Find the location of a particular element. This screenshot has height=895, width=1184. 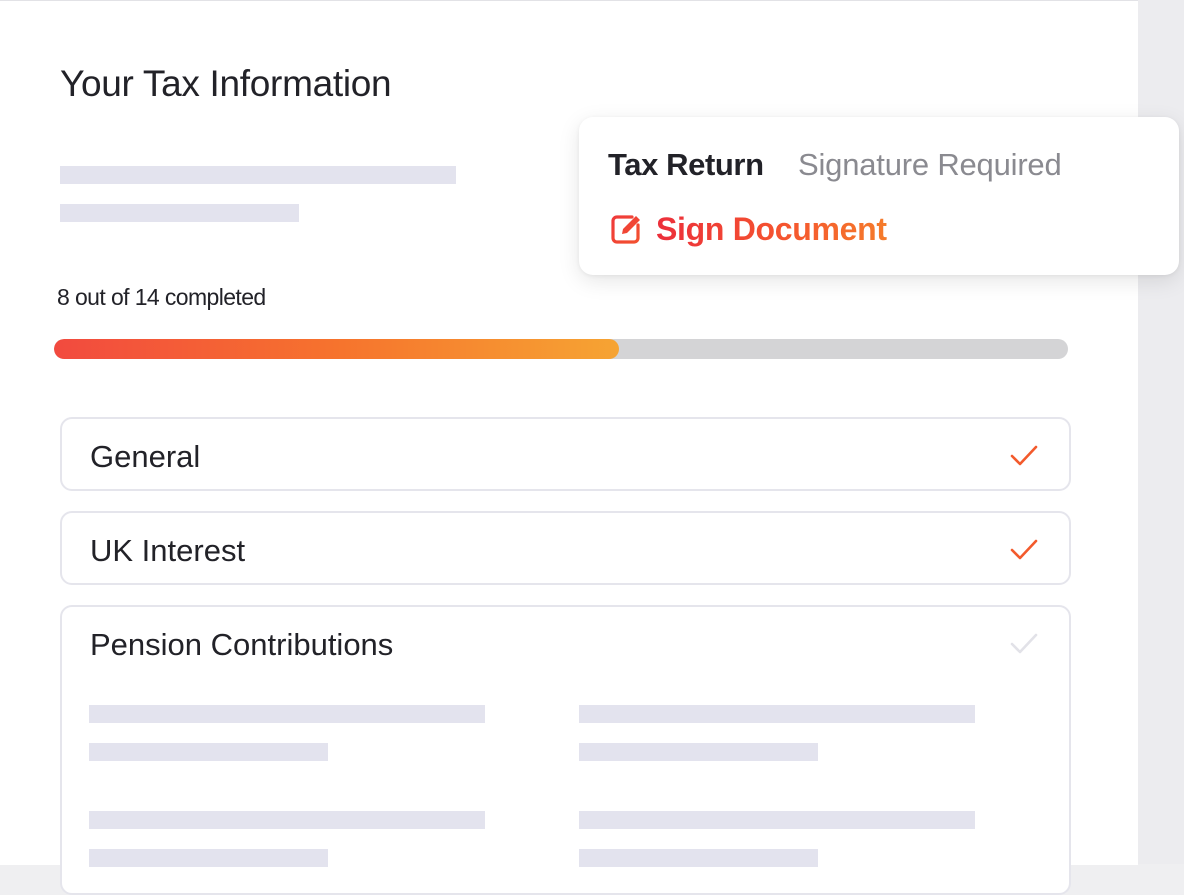

popover-status: Signature Required is located at coordinates (930, 164).